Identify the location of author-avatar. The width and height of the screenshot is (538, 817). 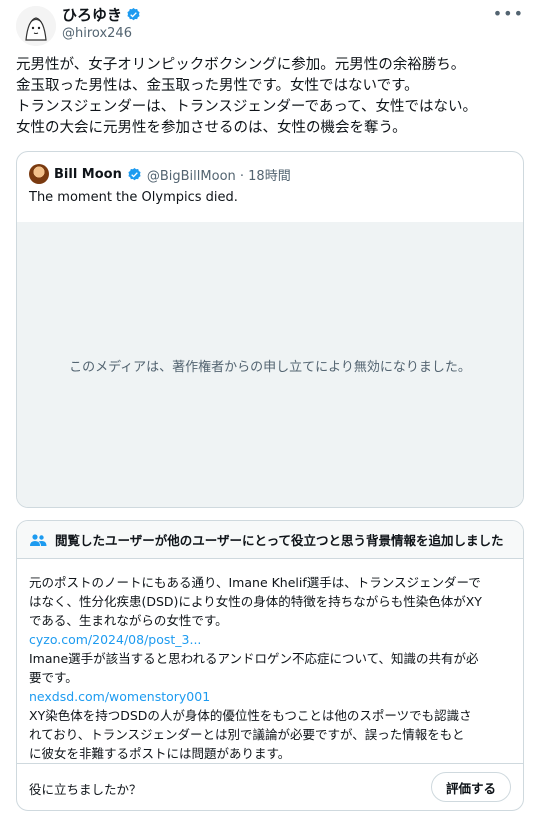
(36, 26).